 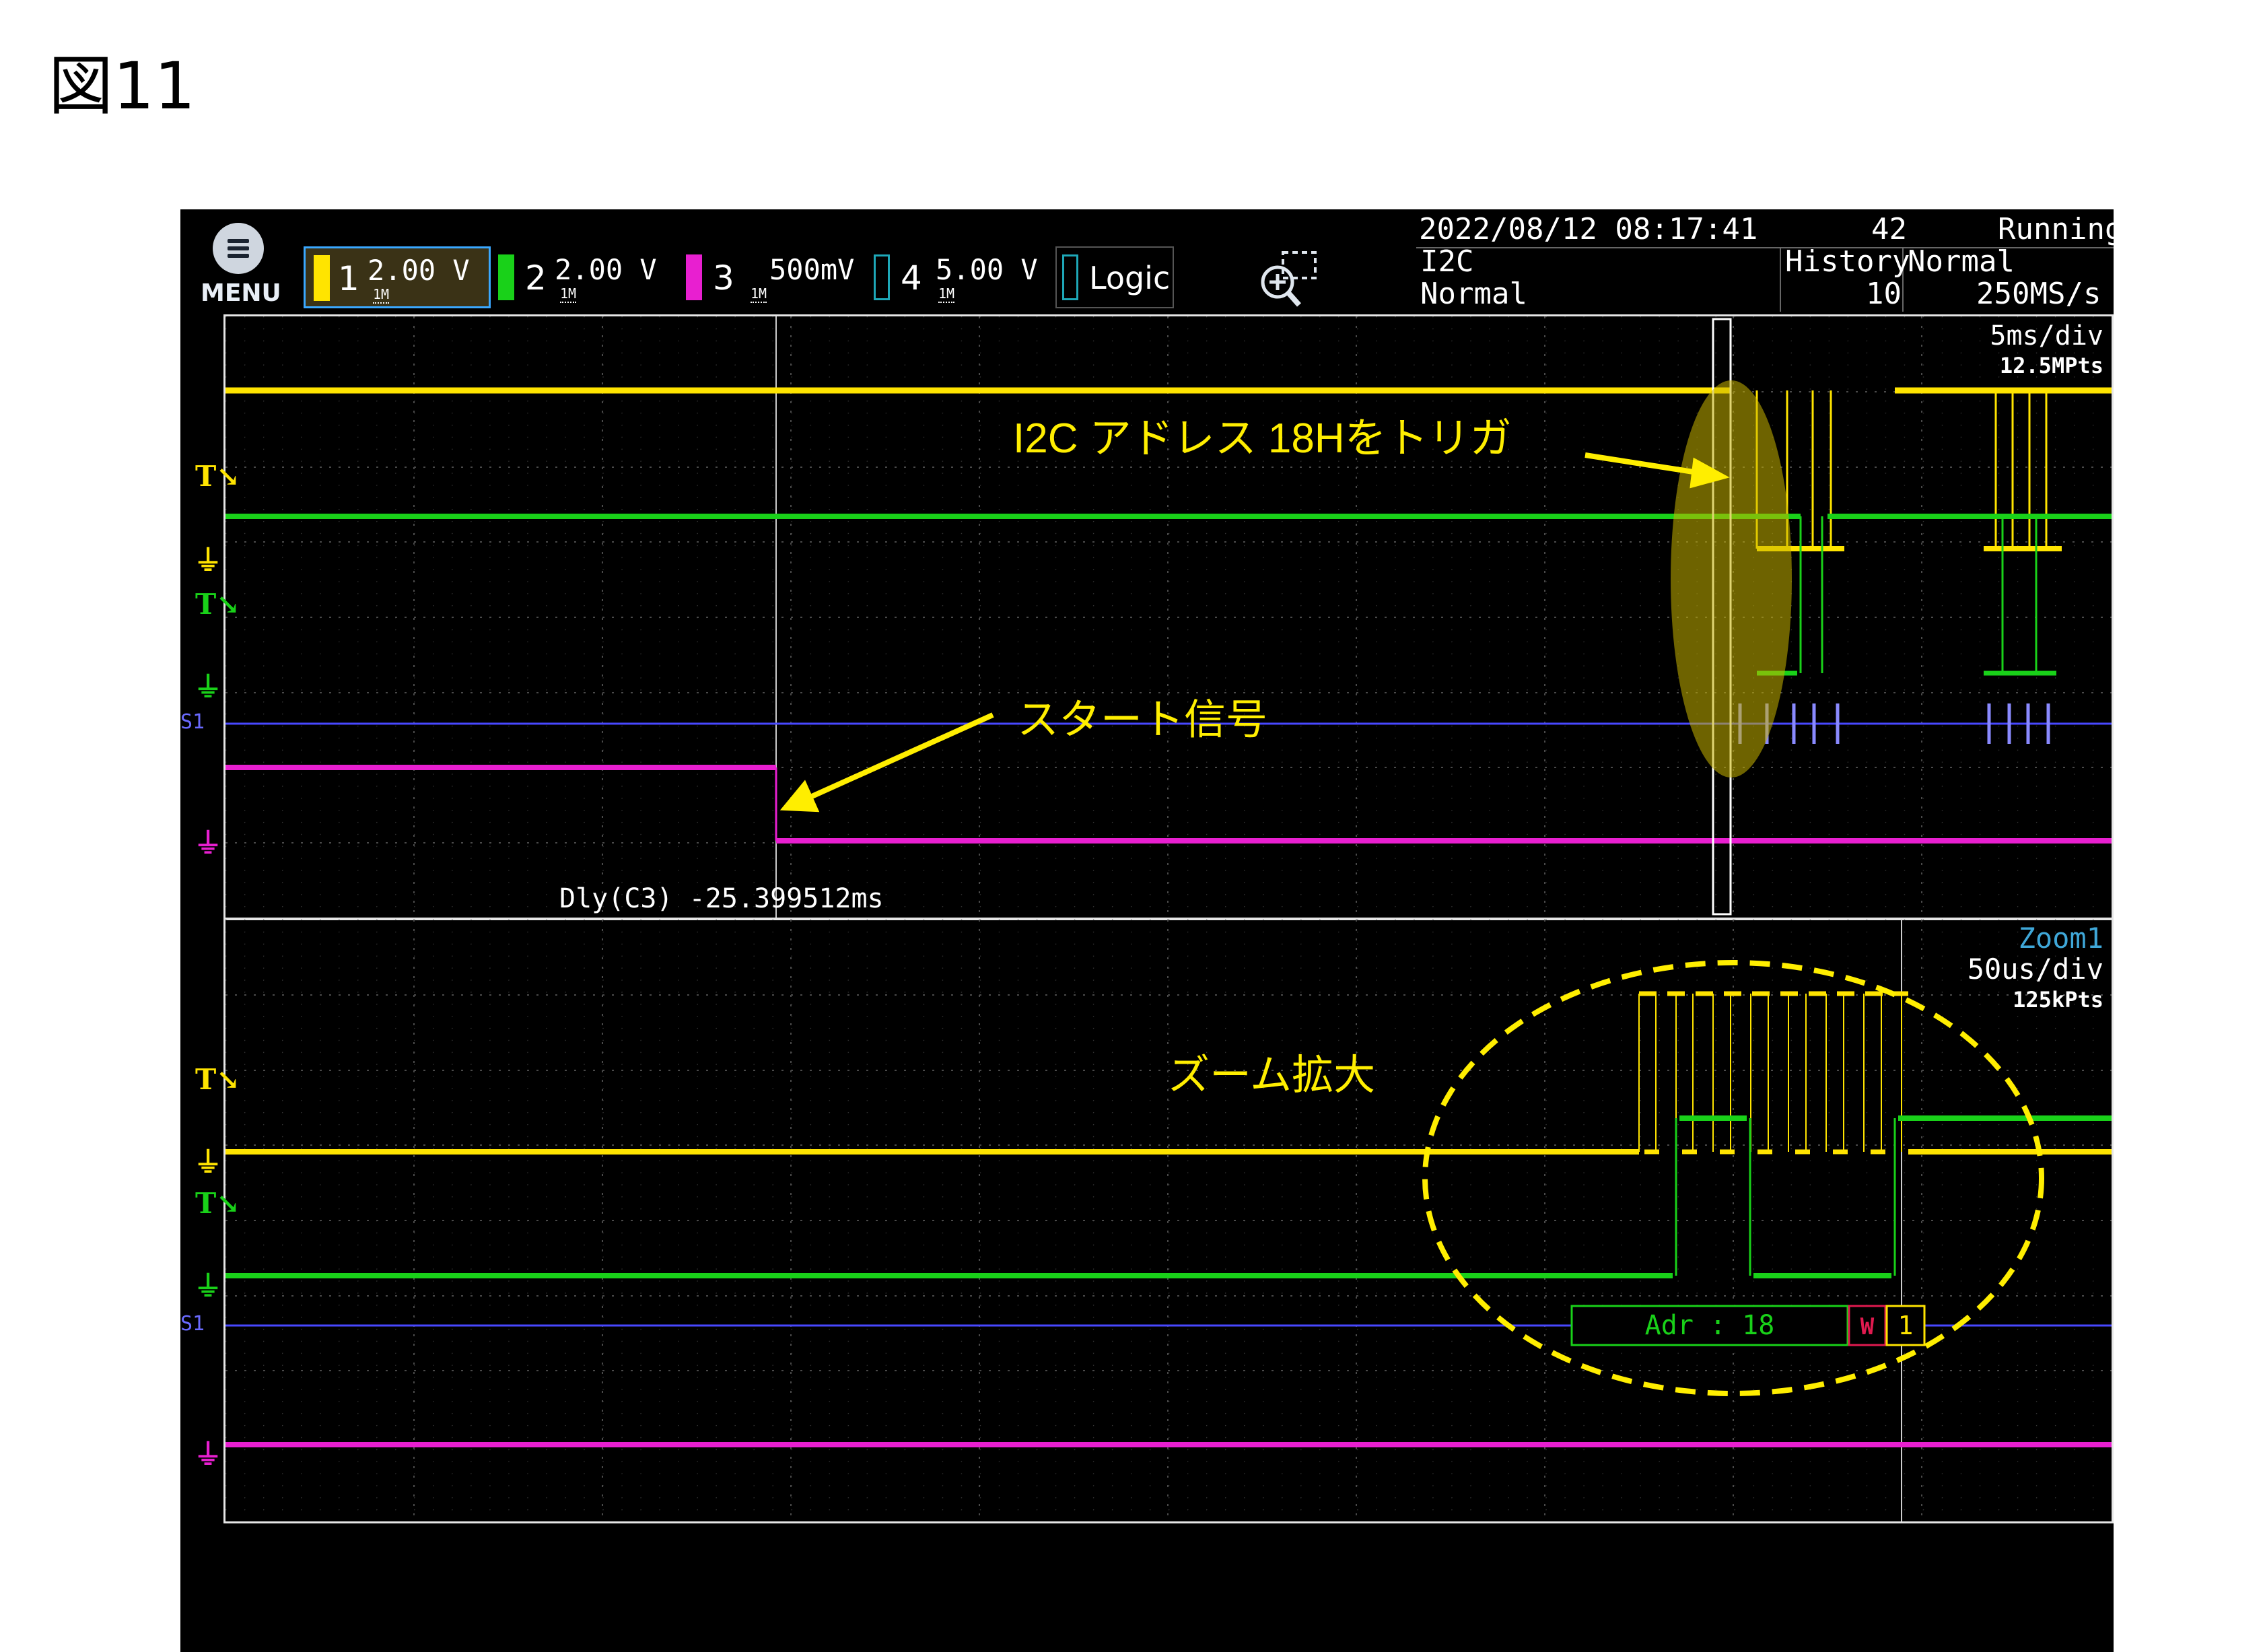 What do you see at coordinates (1447, 261) in the screenshot?
I see `trigger-type: I2C` at bounding box center [1447, 261].